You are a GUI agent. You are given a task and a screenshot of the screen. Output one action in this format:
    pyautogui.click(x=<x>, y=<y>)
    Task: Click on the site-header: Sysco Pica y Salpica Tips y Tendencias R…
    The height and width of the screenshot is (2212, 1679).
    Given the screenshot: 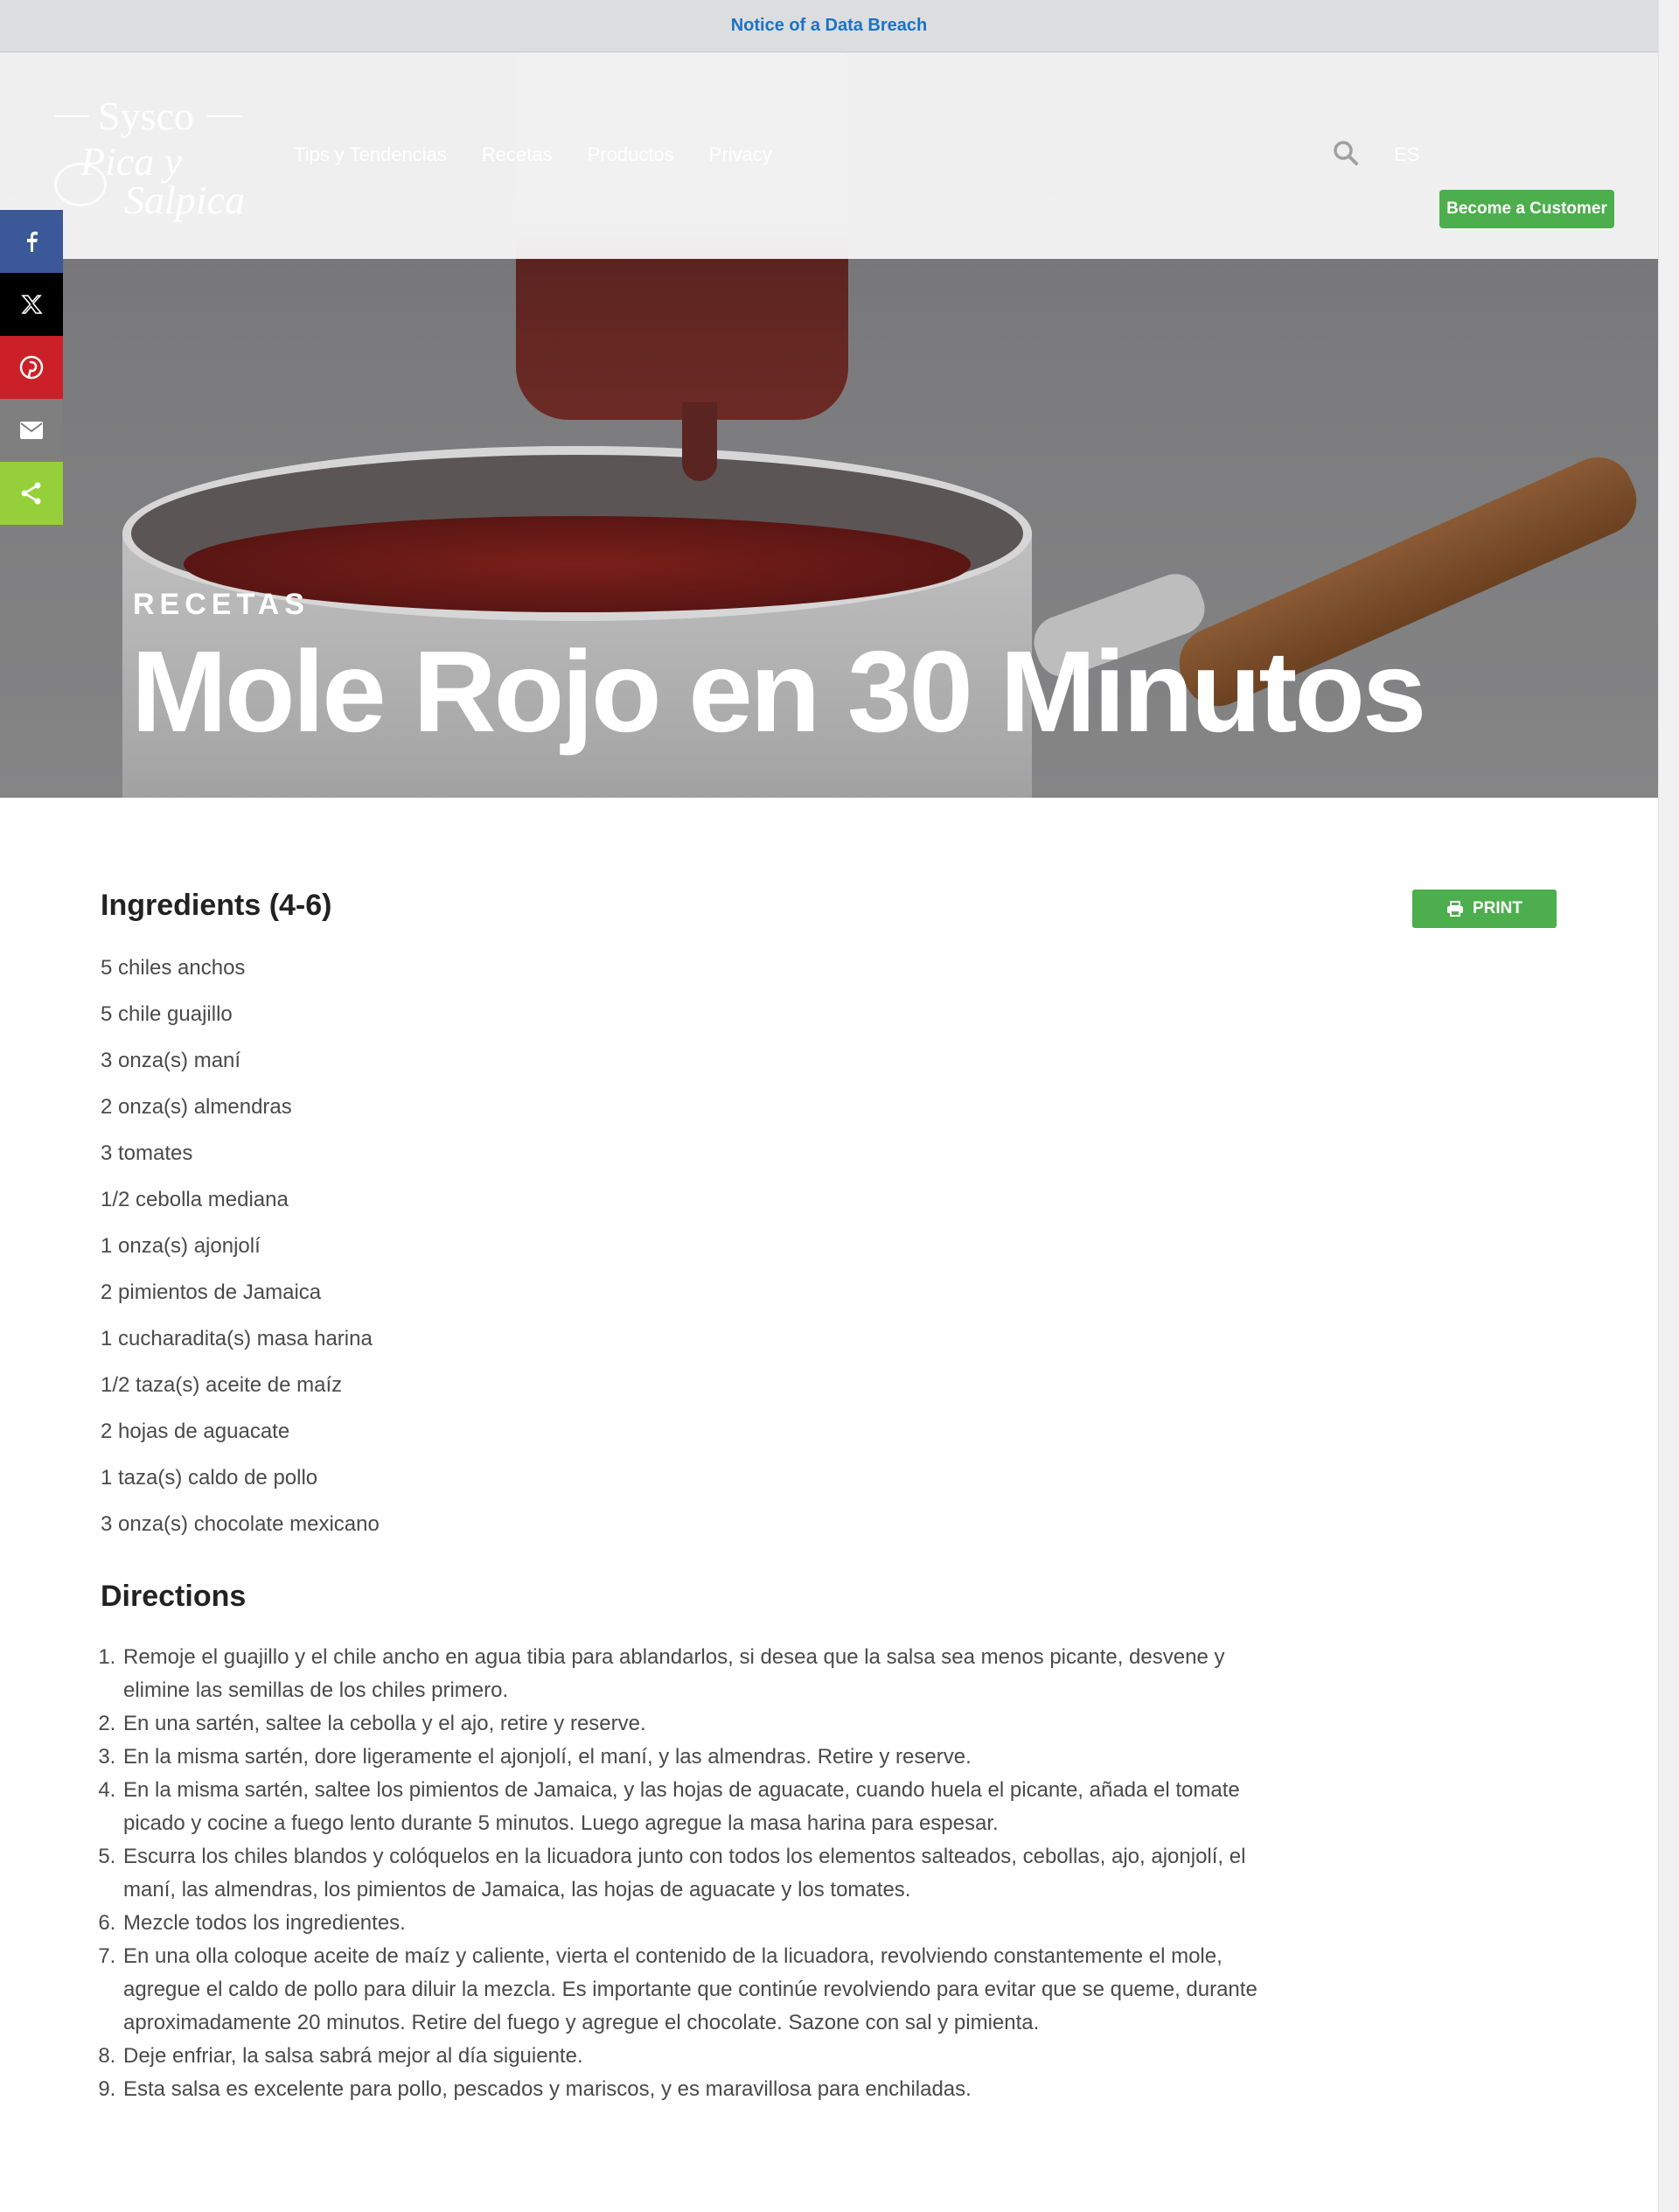 What is the action you would take?
    pyautogui.click(x=829, y=155)
    